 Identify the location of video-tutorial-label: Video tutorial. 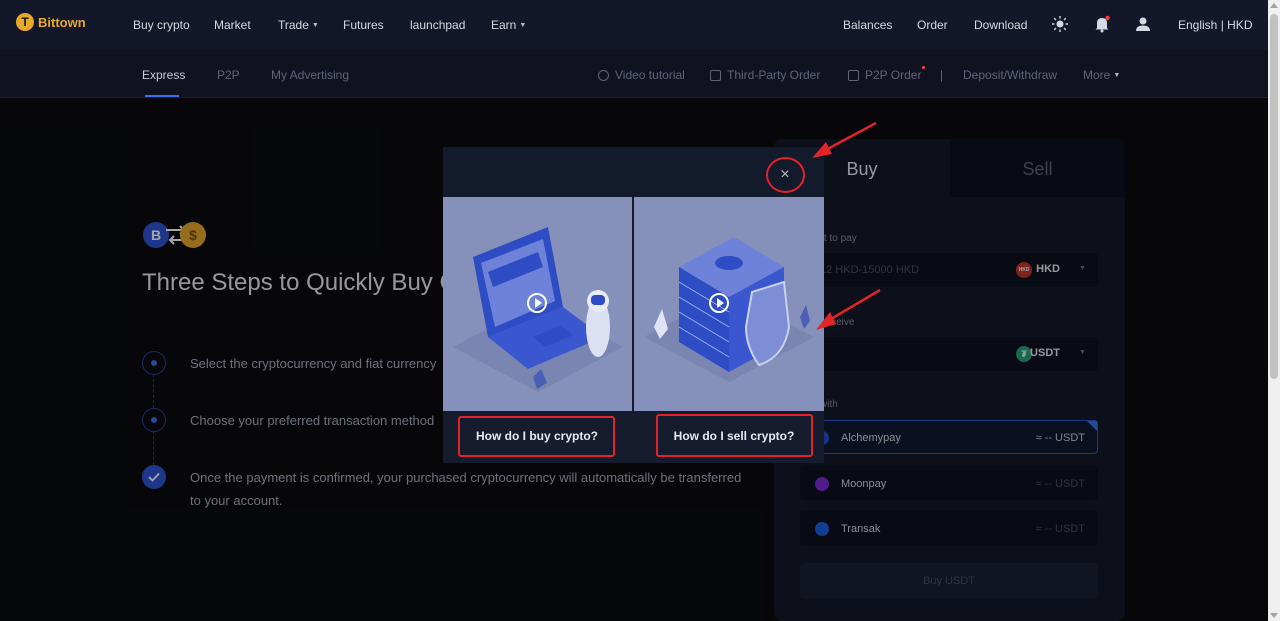
(650, 75).